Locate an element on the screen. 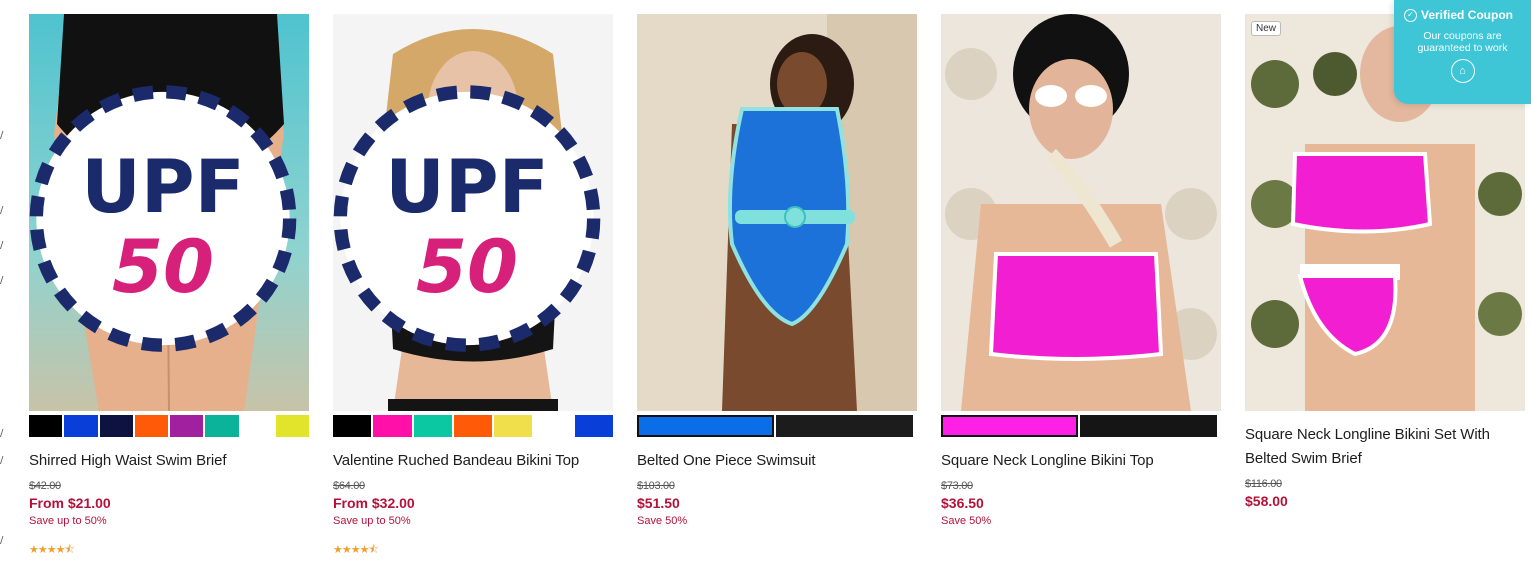 This screenshot has height=566, width=1531. coupon-title: Verified Coupon is located at coordinates (1467, 15).